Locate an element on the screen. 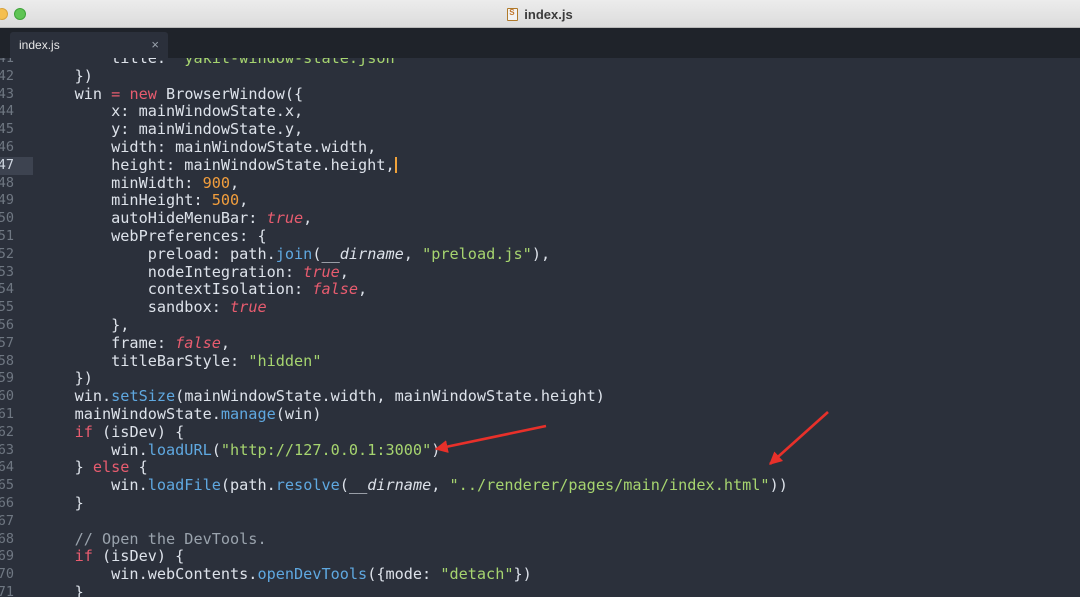  code-text: if (isDev) { is located at coordinates (111, 556).